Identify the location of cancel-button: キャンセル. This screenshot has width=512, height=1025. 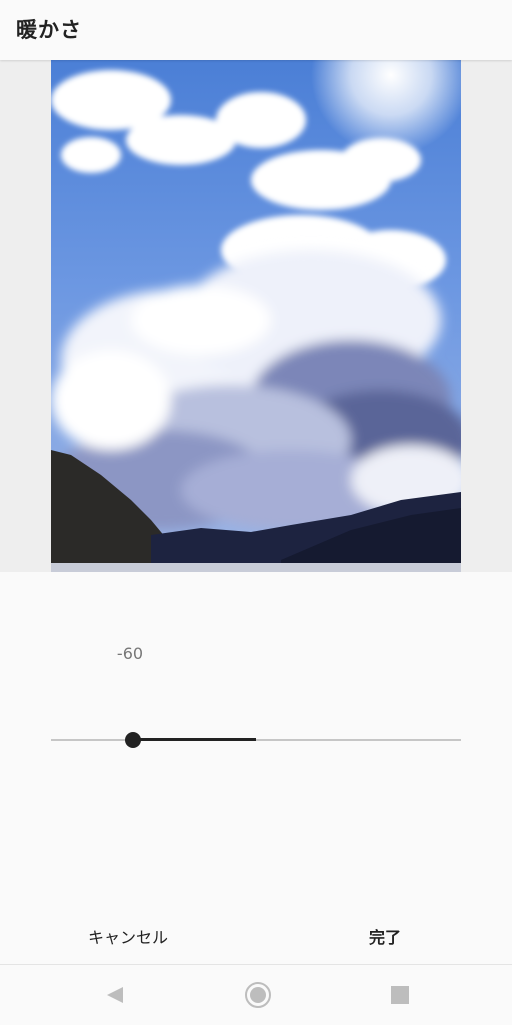
(128, 936).